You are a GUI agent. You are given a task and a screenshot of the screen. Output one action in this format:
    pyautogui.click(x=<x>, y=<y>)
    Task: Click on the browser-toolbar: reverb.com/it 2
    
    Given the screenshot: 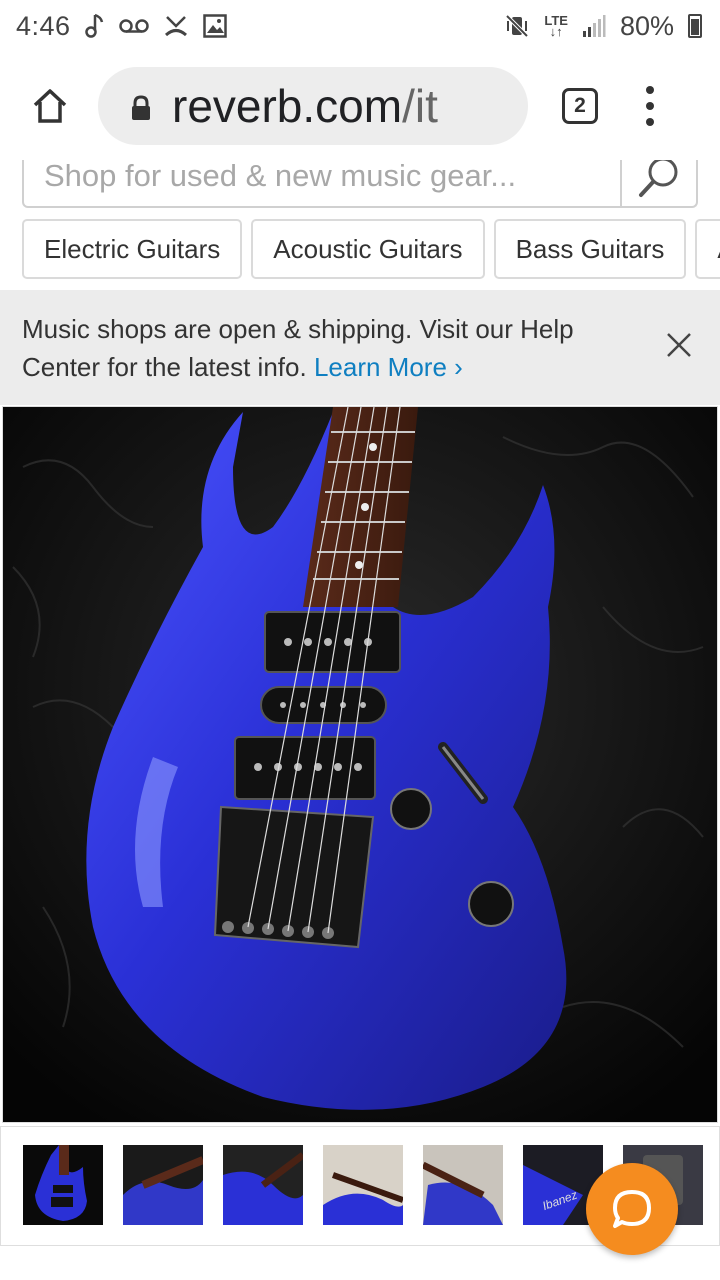 What is the action you would take?
    pyautogui.click(x=360, y=106)
    